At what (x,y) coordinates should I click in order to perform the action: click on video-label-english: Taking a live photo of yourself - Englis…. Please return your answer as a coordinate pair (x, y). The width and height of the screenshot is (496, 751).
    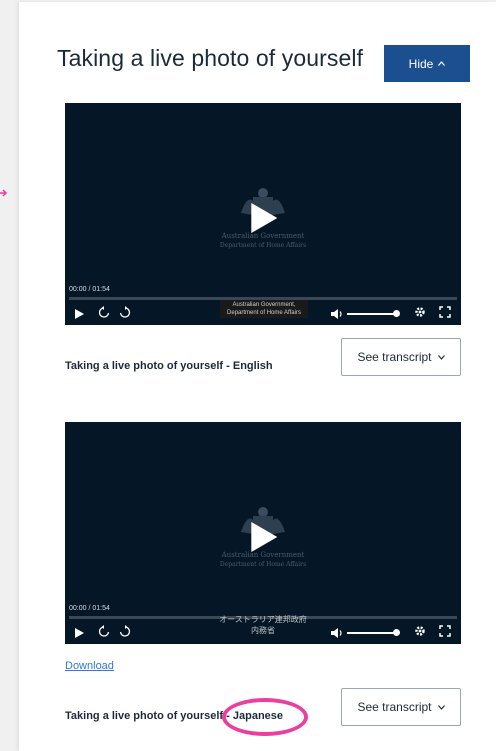
    Looking at the image, I should click on (169, 366).